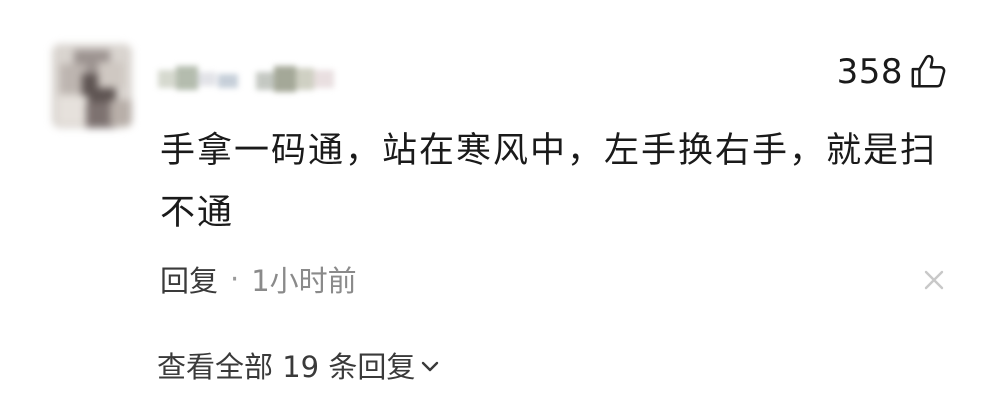 Image resolution: width=1005 pixels, height=415 pixels. What do you see at coordinates (928, 72) in the screenshot?
I see `thumbs-up-icon` at bounding box center [928, 72].